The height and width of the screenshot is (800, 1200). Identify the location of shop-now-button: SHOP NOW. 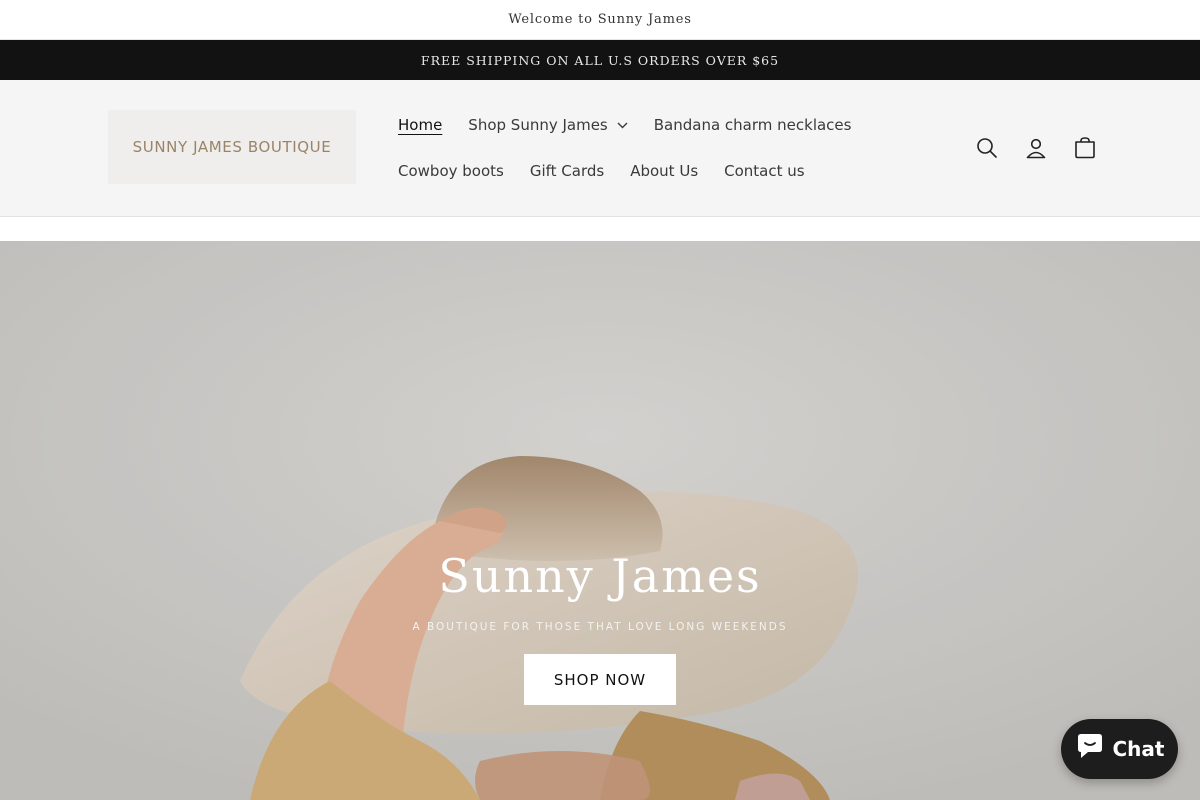
(600, 679).